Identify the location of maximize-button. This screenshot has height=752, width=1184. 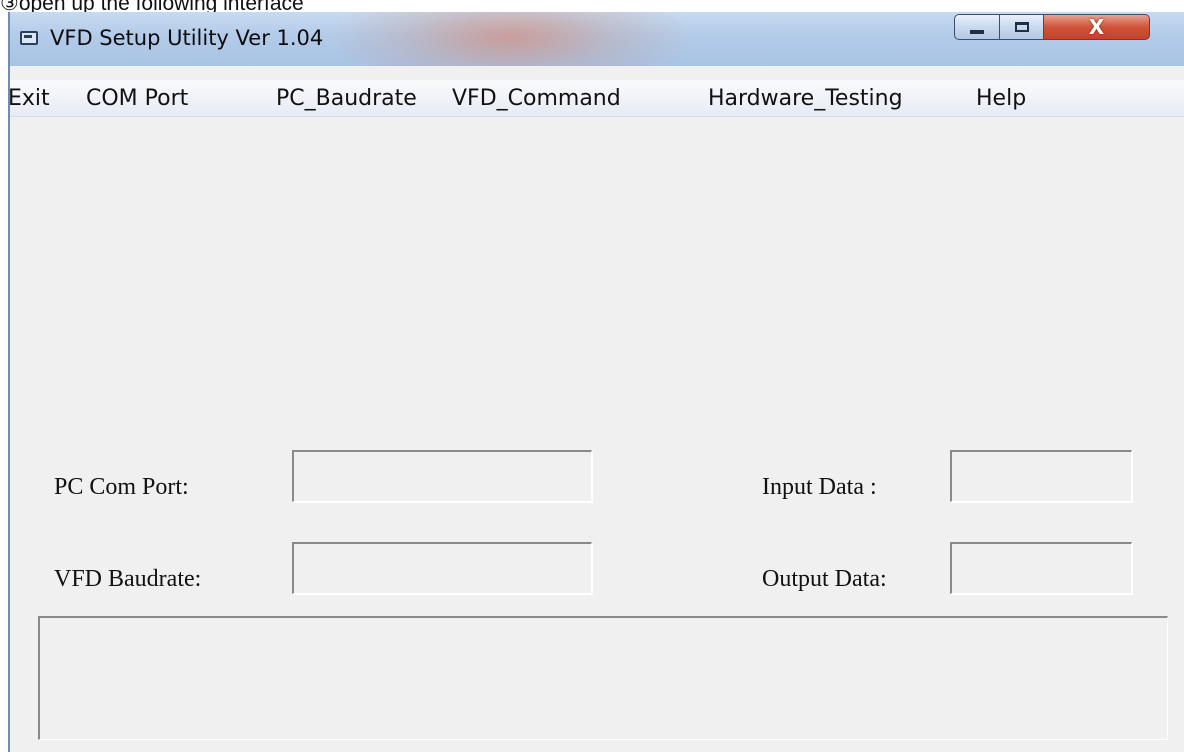
(1022, 27).